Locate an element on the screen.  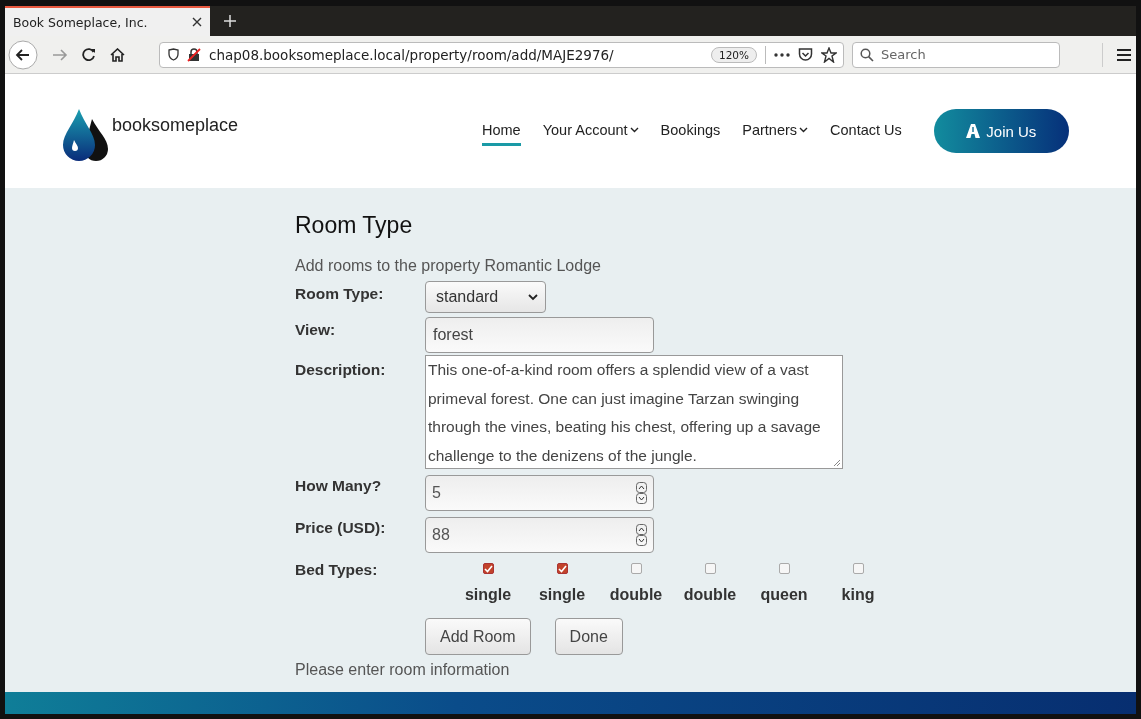
join-button: Join Us is located at coordinates (1001, 131).